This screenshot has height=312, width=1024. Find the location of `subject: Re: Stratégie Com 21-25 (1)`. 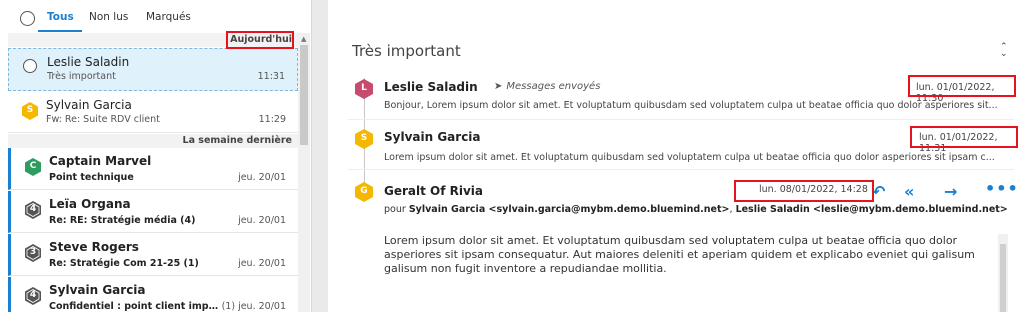

subject: Re: Stratégie Com 21-25 (1) is located at coordinates (124, 263).